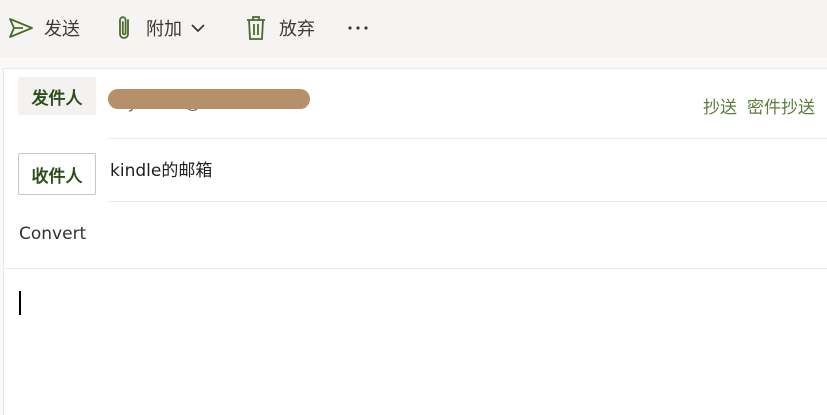  I want to click on command-toolbar: 发送 附加 放弃, so click(413, 28).